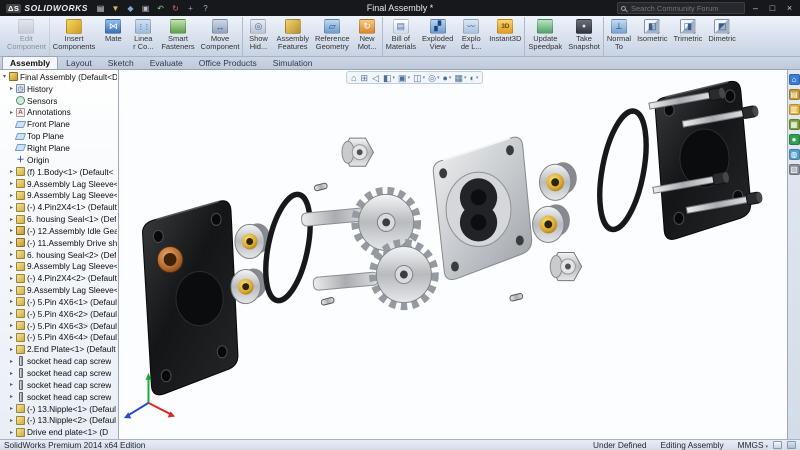 This screenshot has width=800, height=450. What do you see at coordinates (166, 62) in the screenshot?
I see `ribbon-tab: Evaluate` at bounding box center [166, 62].